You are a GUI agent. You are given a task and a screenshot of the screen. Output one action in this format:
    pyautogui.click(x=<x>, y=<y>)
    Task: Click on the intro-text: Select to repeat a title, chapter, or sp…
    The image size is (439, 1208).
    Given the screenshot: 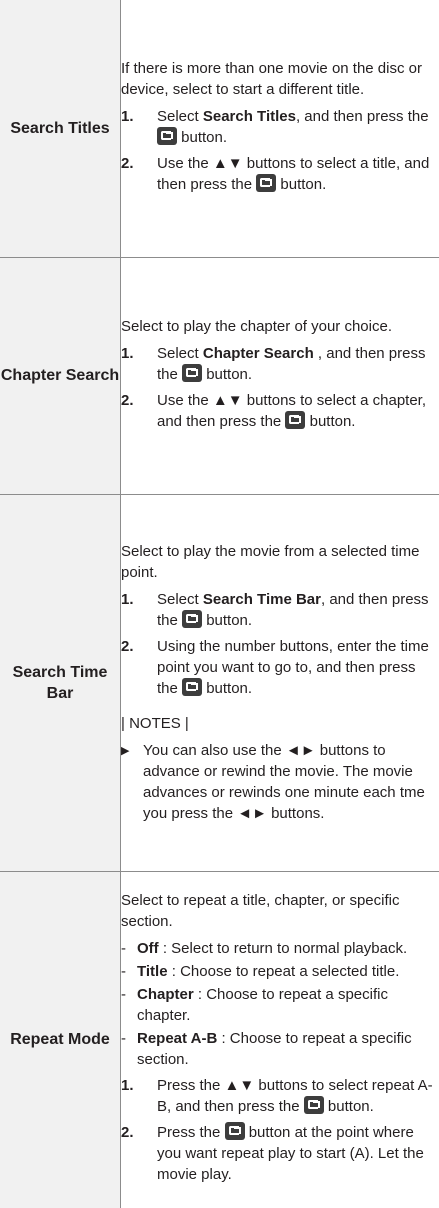 What is the action you would take?
    pyautogui.click(x=260, y=911)
    